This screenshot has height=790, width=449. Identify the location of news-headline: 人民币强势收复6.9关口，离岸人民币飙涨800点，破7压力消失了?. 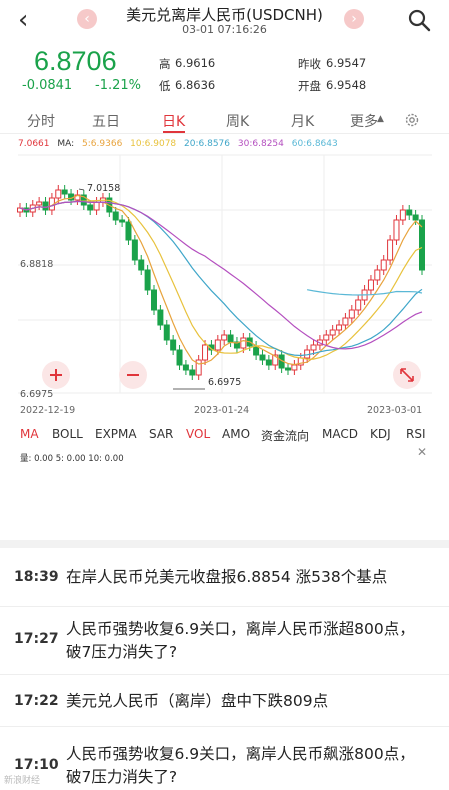
(246, 766).